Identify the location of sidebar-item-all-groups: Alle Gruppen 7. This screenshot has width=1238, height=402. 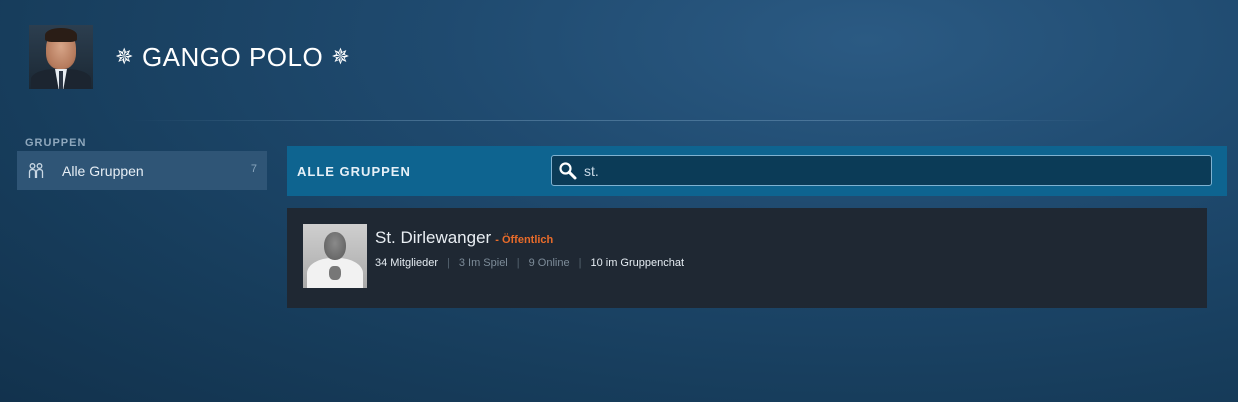
(142, 170).